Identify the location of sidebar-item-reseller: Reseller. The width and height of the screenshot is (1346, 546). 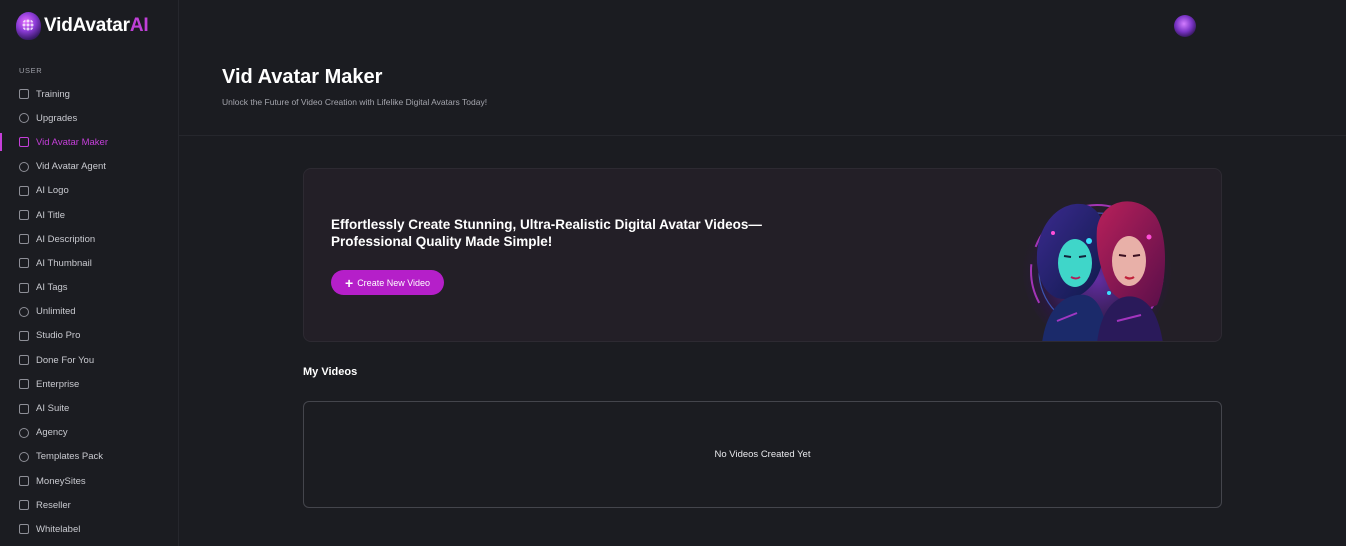
(89, 505).